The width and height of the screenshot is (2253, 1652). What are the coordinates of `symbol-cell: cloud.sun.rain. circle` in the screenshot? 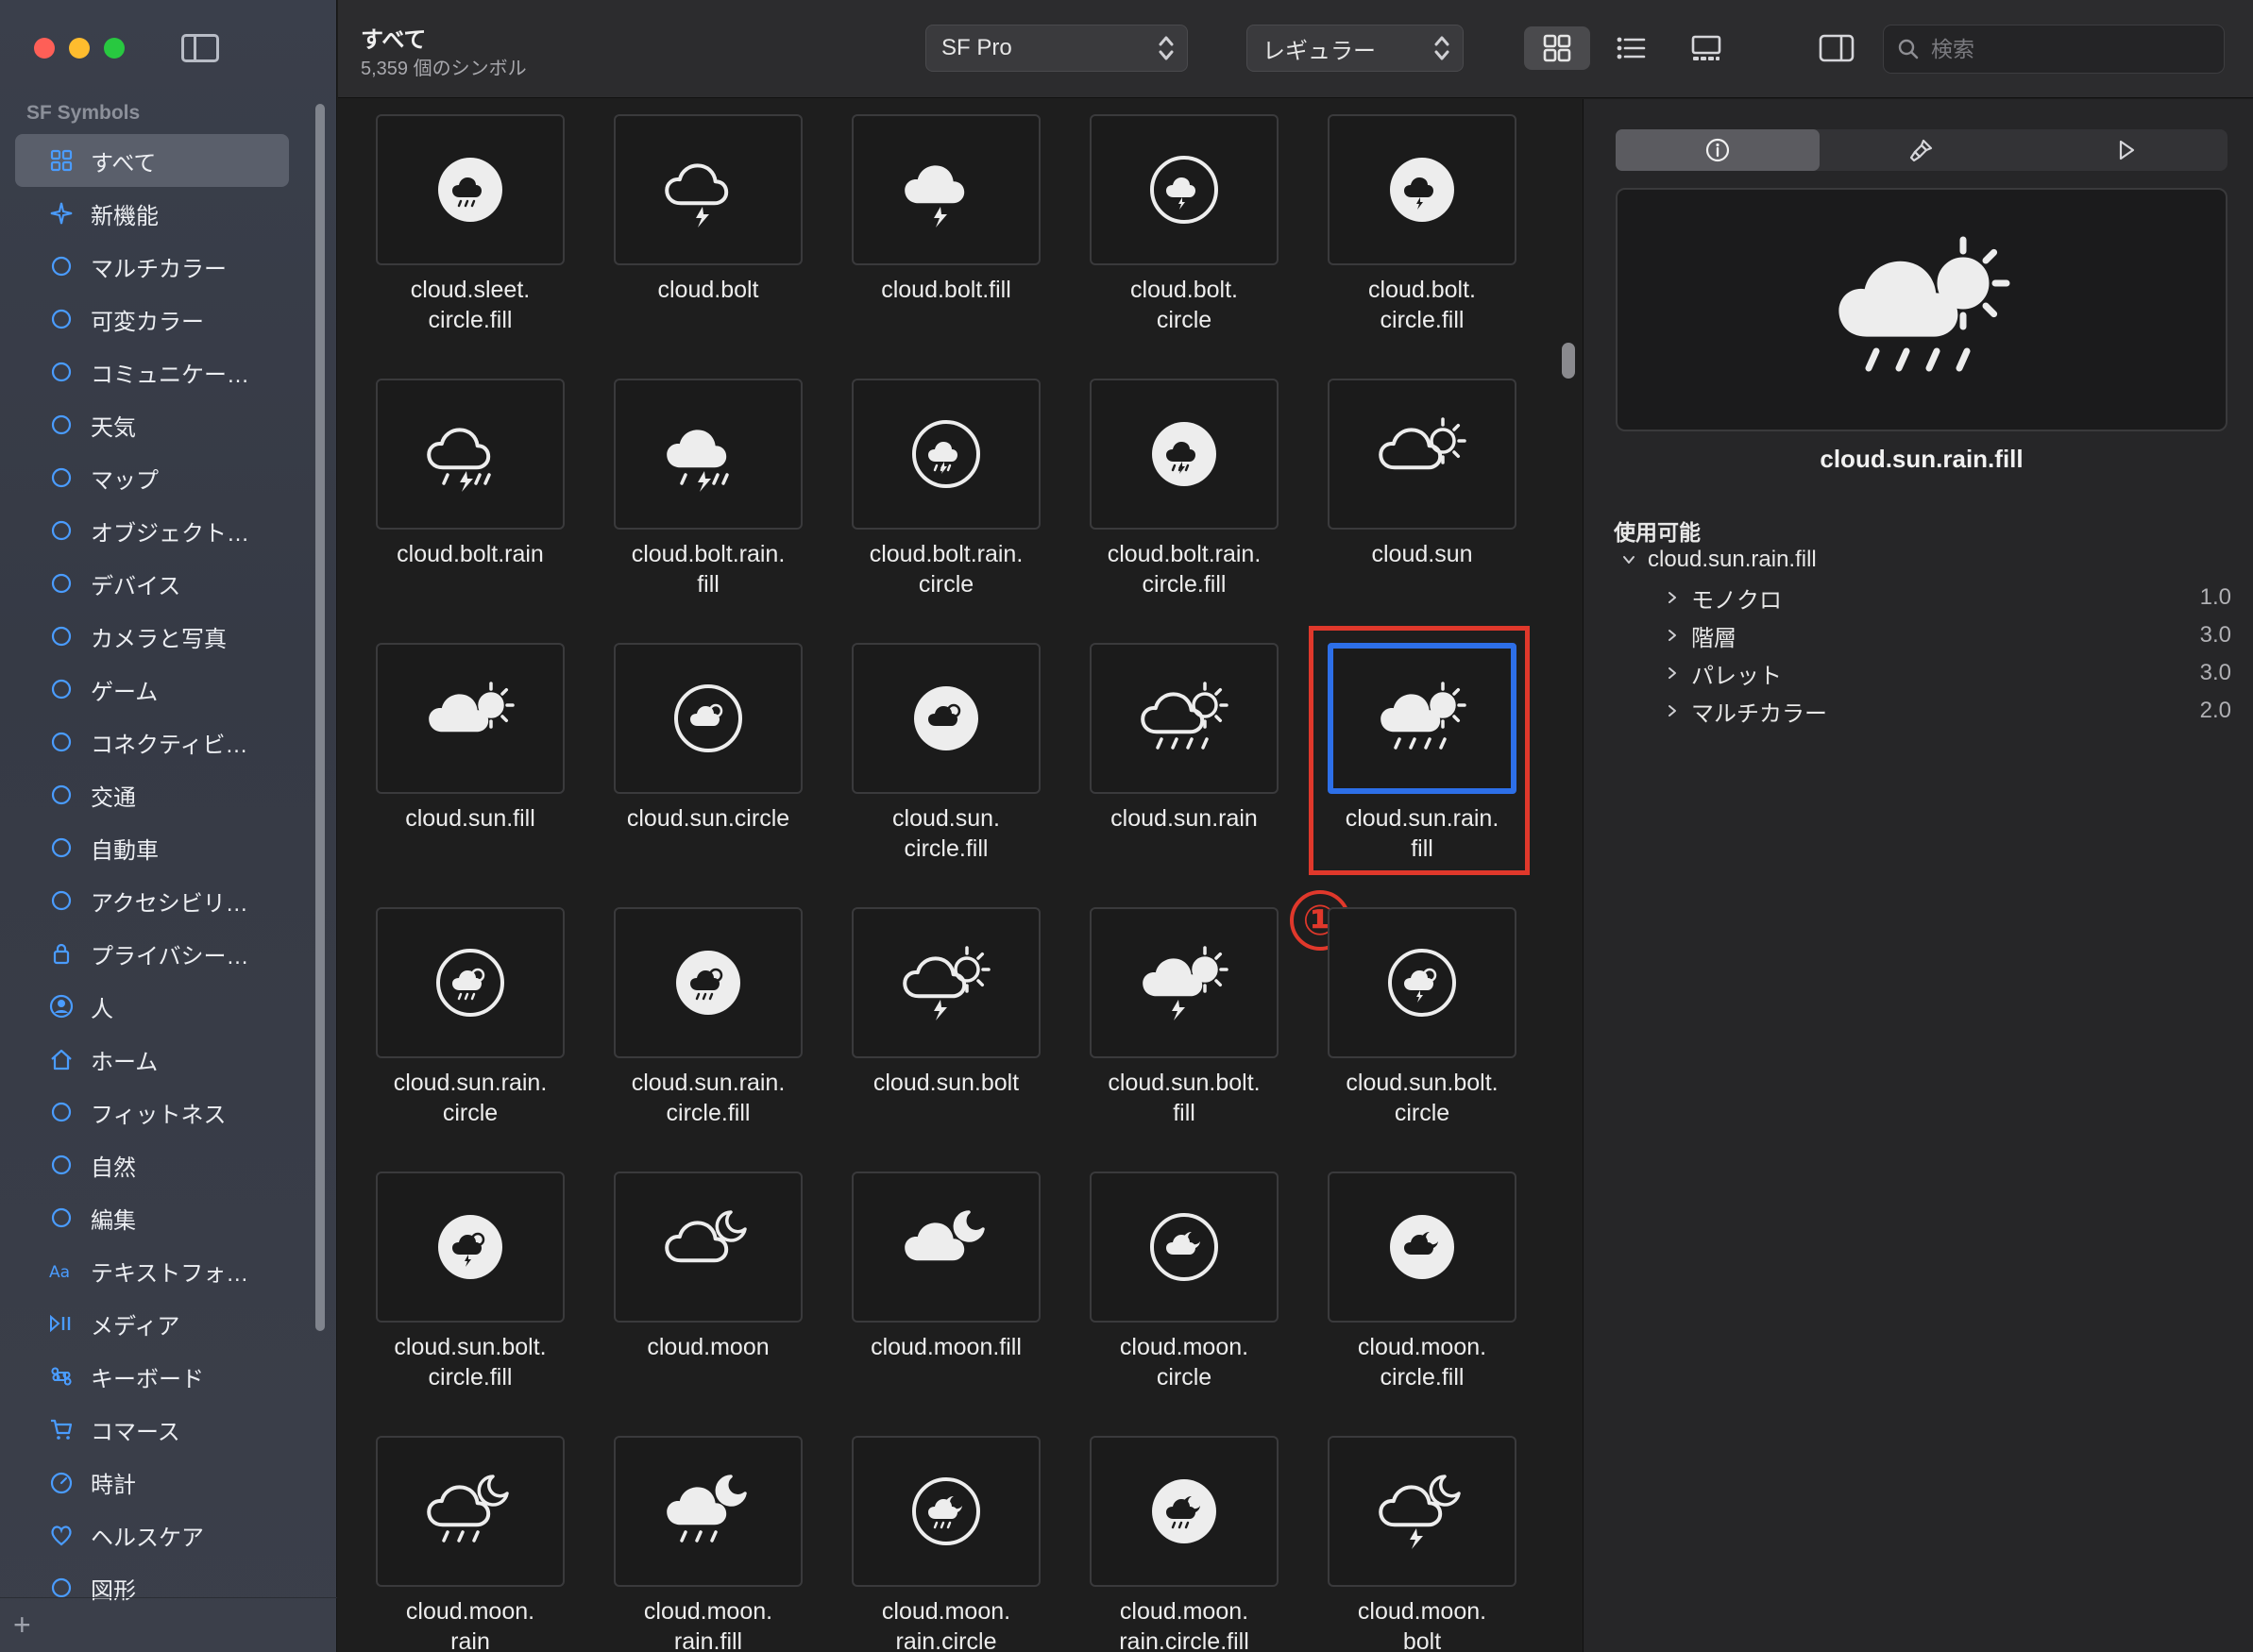 It's located at (470, 1039).